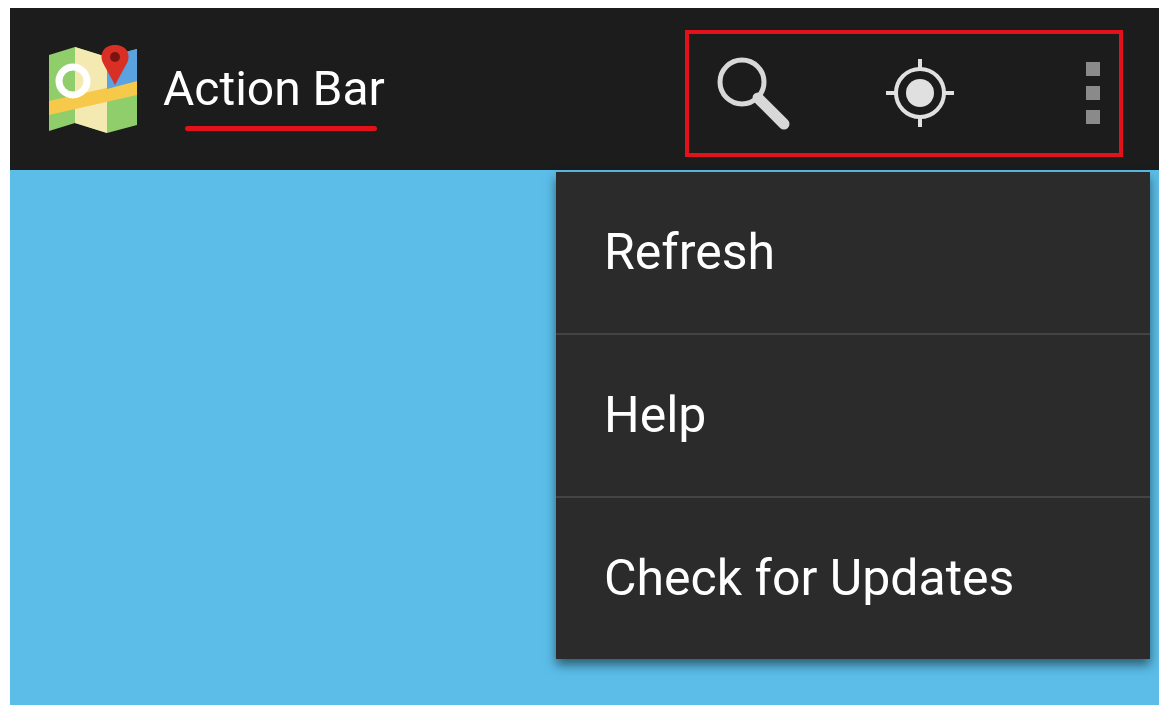 The height and width of the screenshot is (707, 1159). What do you see at coordinates (853, 252) in the screenshot?
I see `menu-item: Refresh` at bounding box center [853, 252].